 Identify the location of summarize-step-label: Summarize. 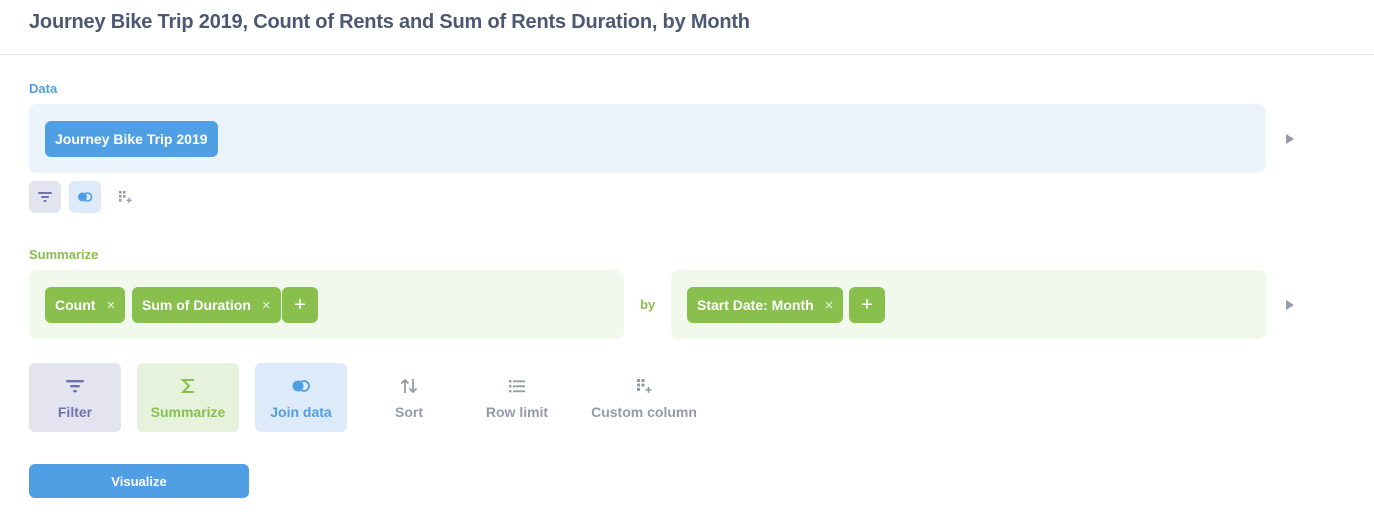
(64, 254).